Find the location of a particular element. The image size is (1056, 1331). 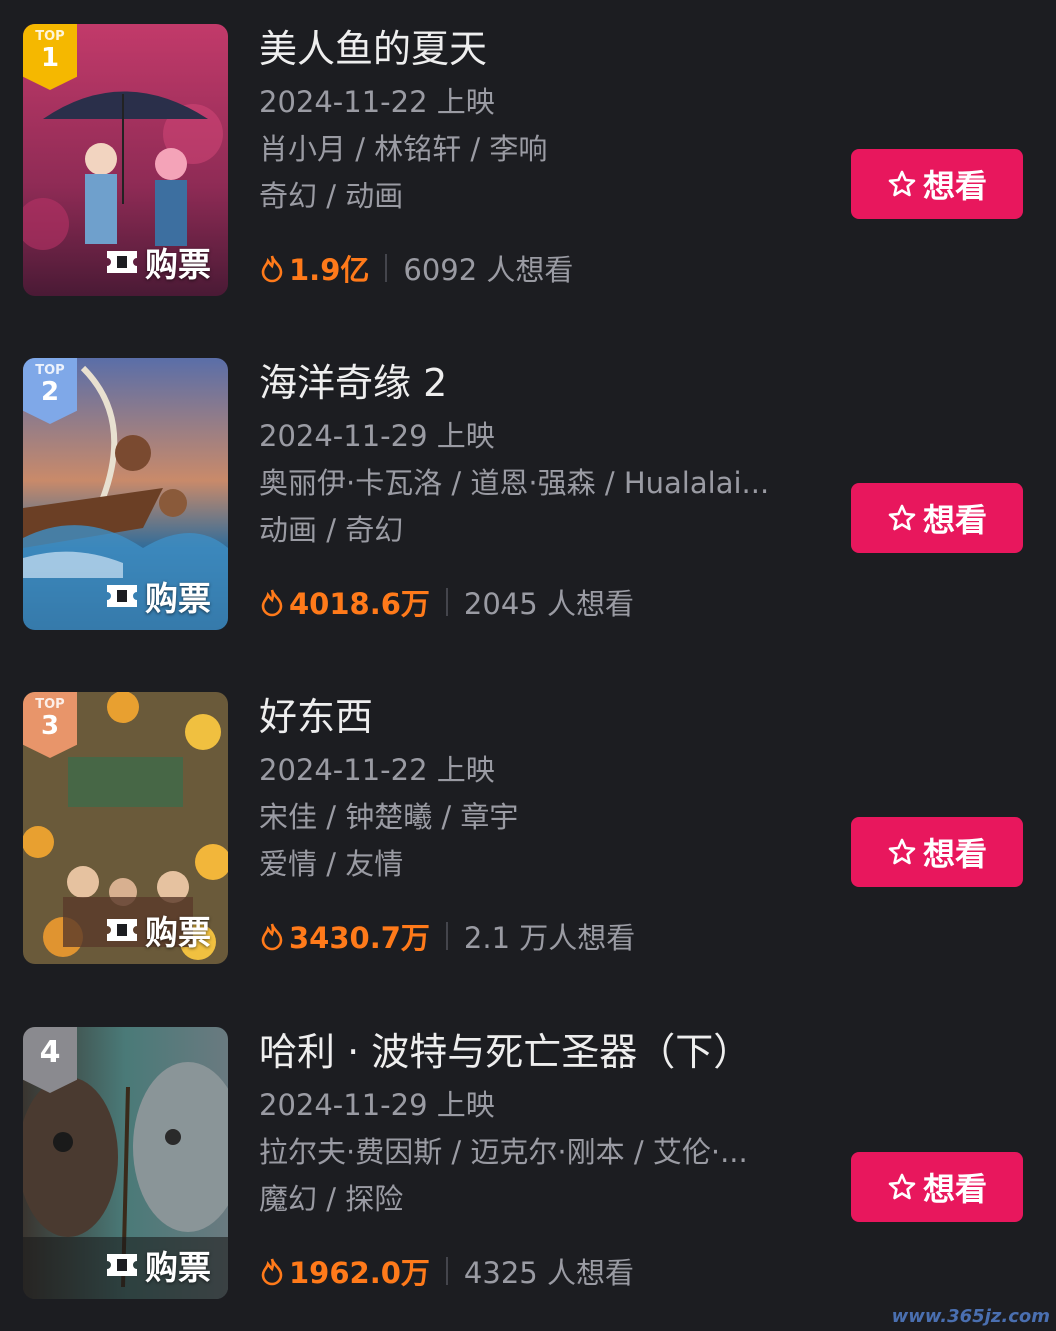

watermark: www.365jz.com is located at coordinates (970, 1316).